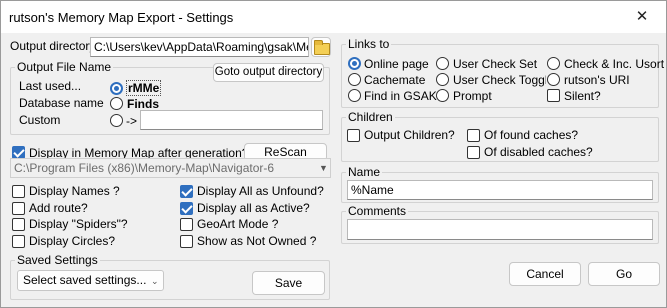 This screenshot has width=667, height=308. What do you see at coordinates (260, 191) in the screenshot?
I see `display-all-unfound-label: Display All as Unfound?` at bounding box center [260, 191].